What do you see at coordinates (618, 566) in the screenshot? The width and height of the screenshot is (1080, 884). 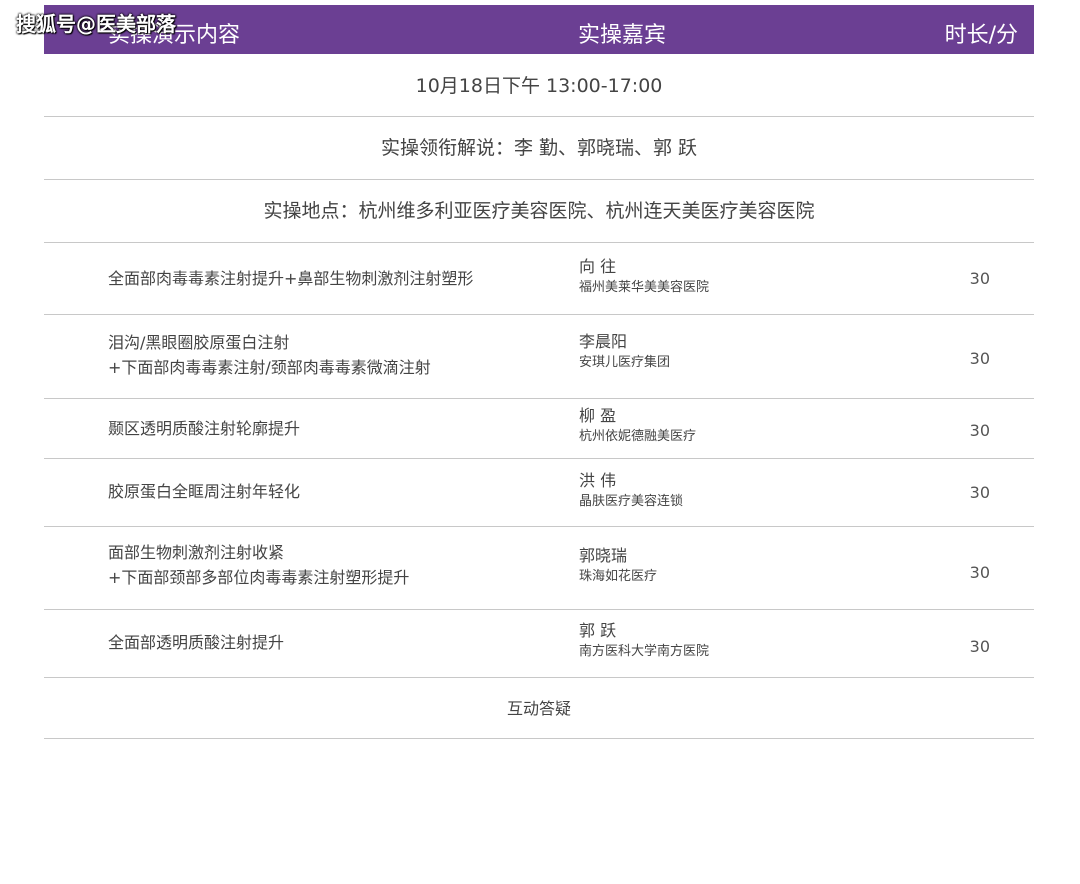 I see `guest-cell: 郭晓瑞 珠海如花医疗` at bounding box center [618, 566].